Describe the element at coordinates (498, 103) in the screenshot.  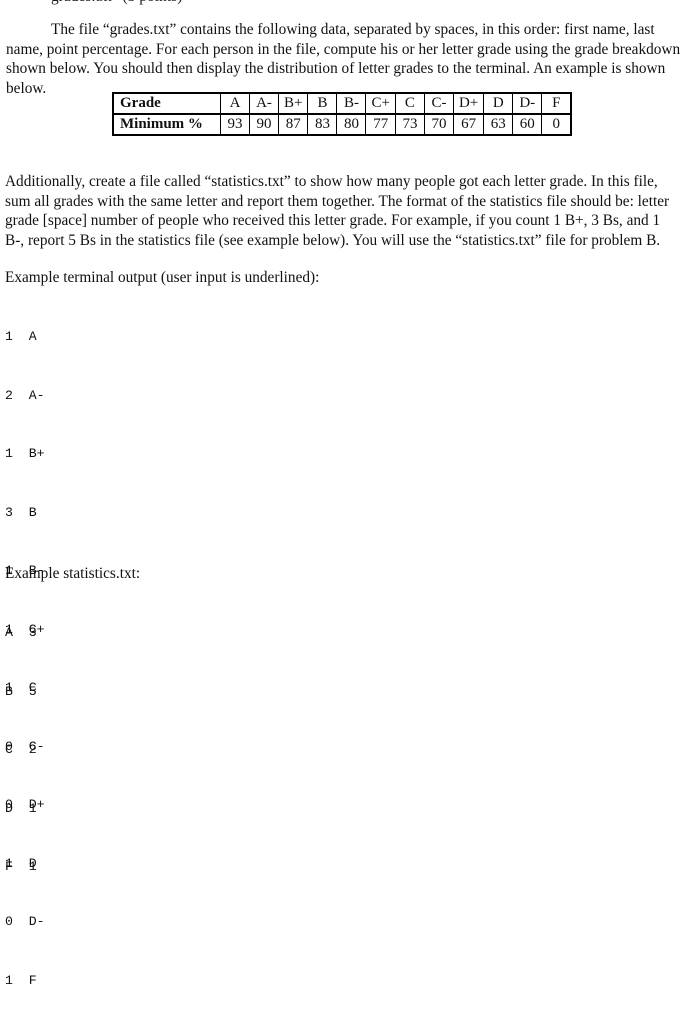
I see `table-cell-grade-9: D` at that location.